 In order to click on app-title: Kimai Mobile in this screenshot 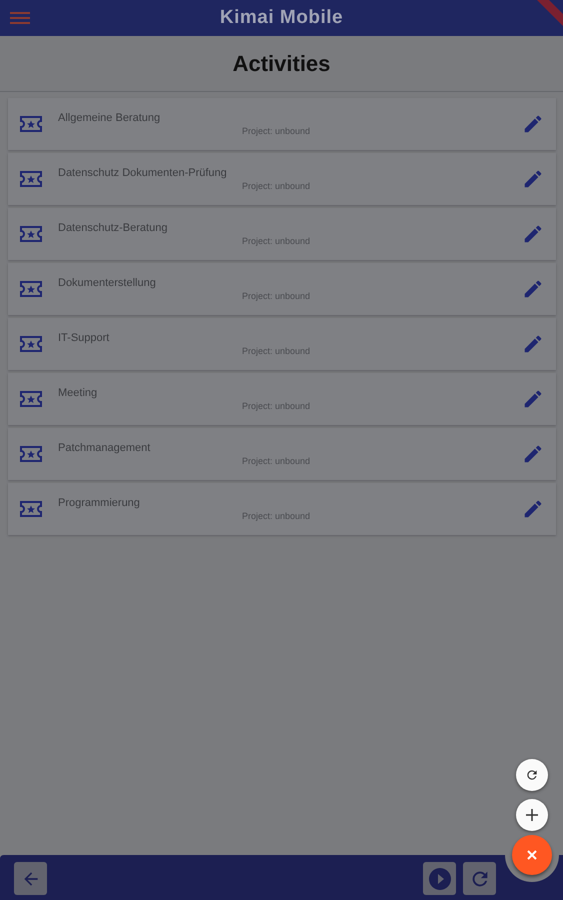, I will do `click(282, 18)`.